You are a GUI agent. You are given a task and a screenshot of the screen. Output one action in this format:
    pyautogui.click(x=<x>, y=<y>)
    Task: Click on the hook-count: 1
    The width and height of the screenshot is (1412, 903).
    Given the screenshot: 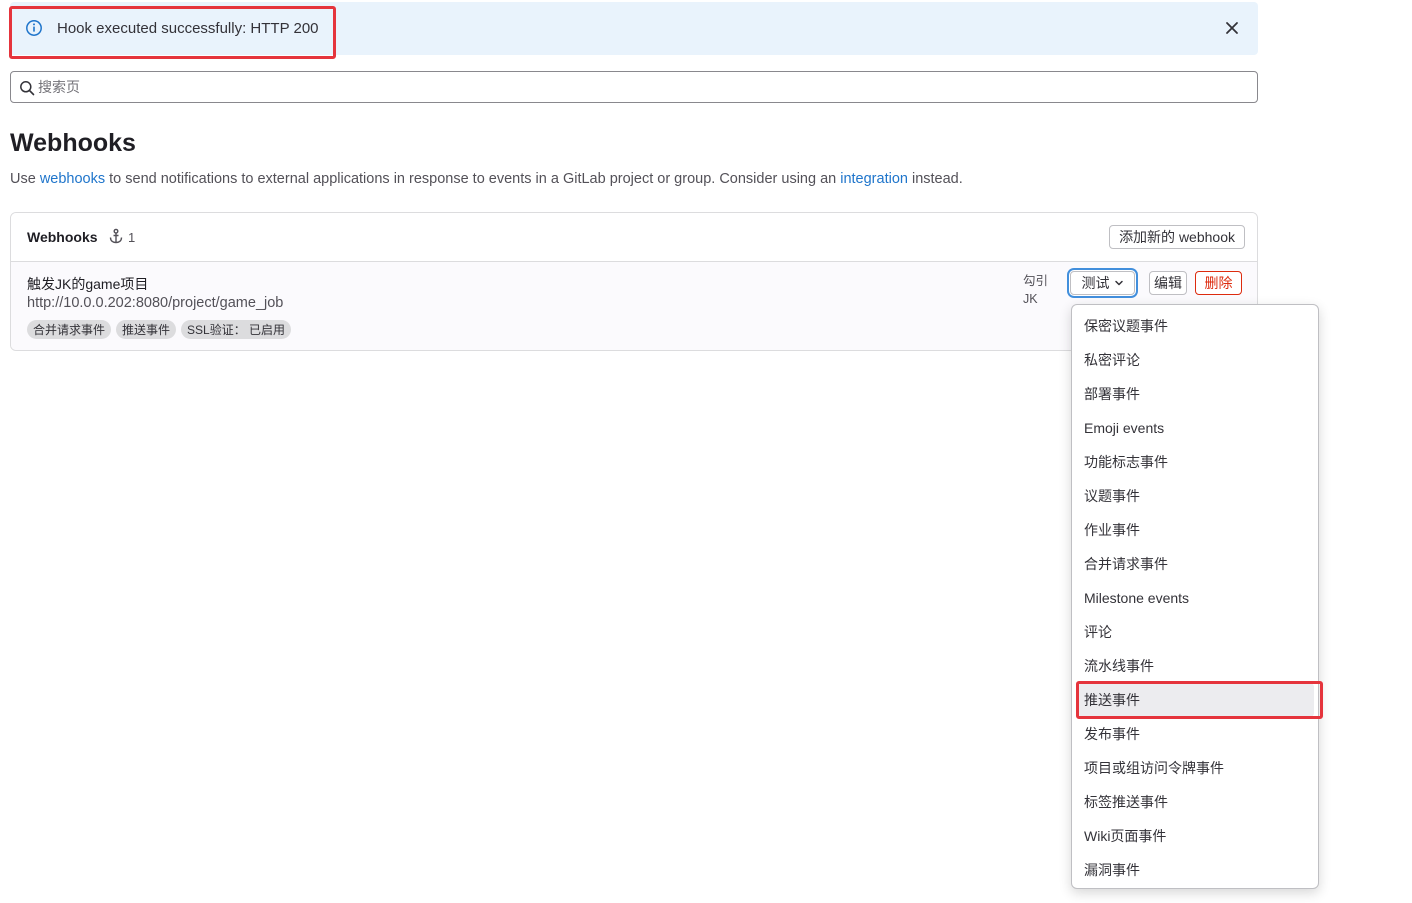 What is the action you would take?
    pyautogui.click(x=121, y=237)
    